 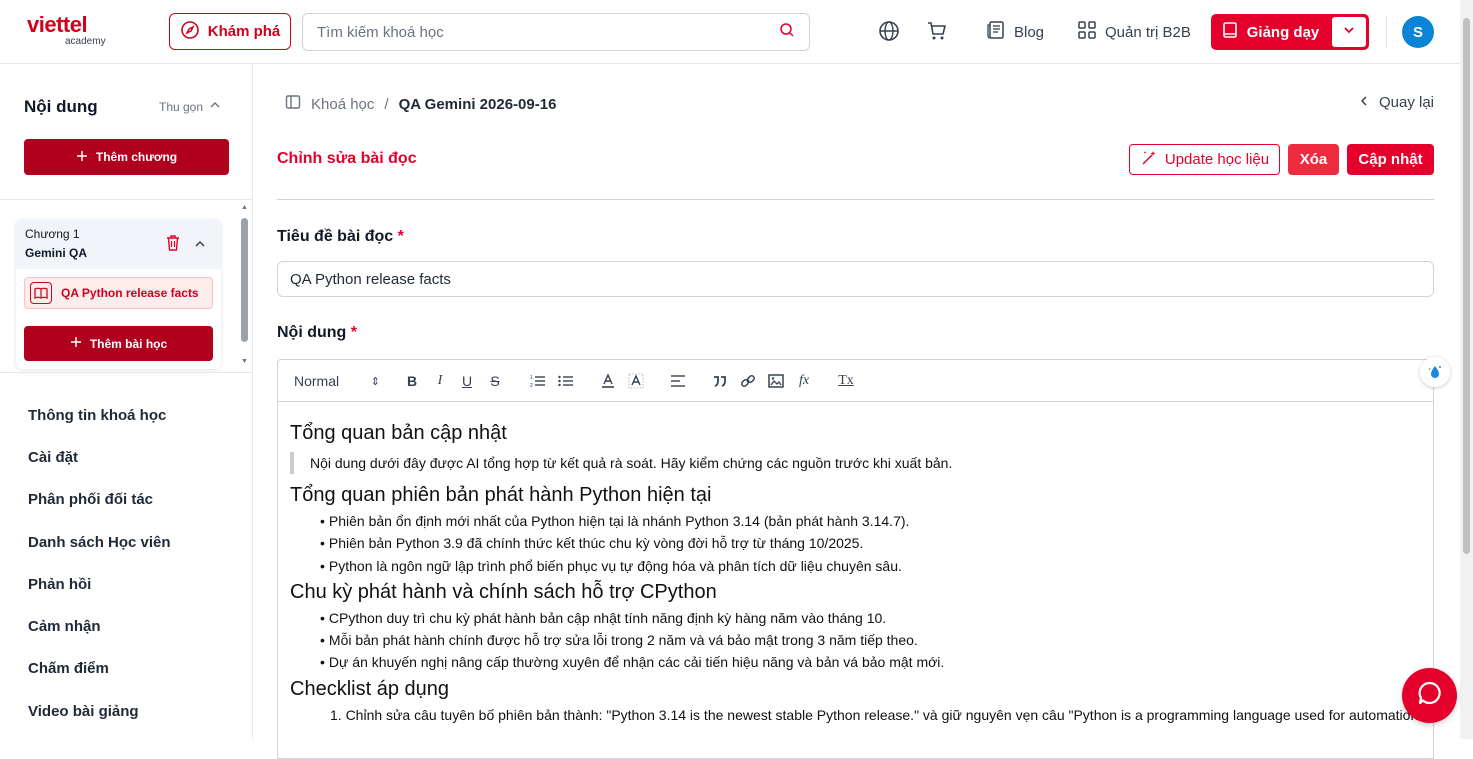 What do you see at coordinates (181, 106) in the screenshot?
I see `collapse-label: Thu gọn` at bounding box center [181, 106].